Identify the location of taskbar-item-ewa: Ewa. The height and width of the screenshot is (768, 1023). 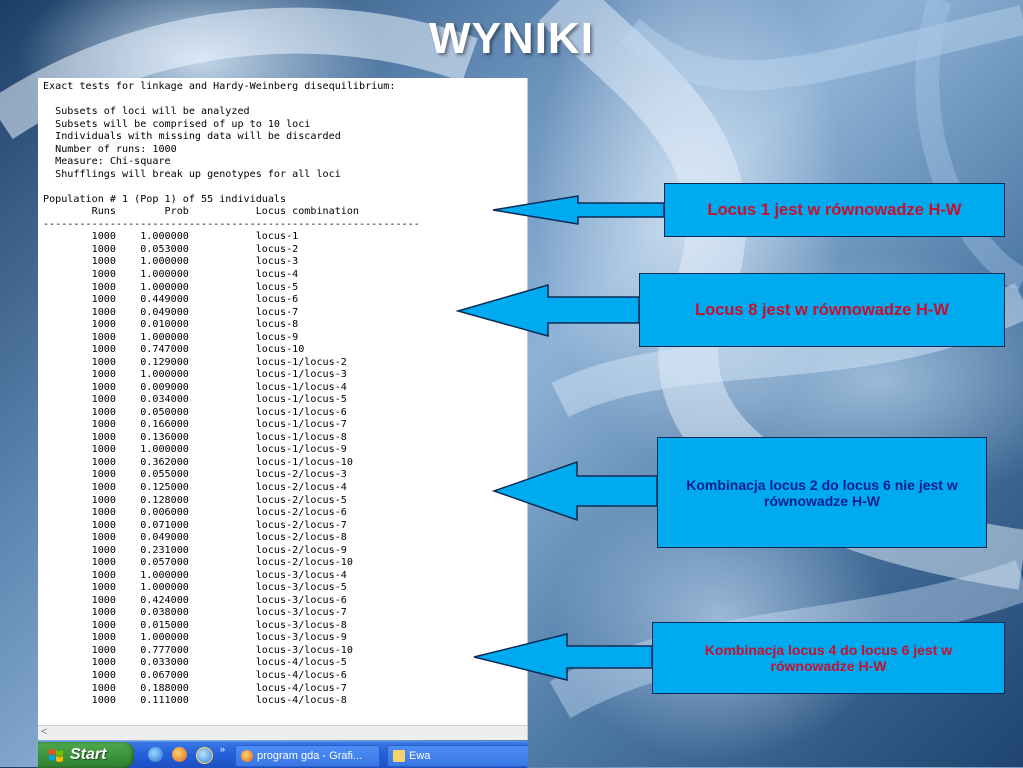
(457, 756).